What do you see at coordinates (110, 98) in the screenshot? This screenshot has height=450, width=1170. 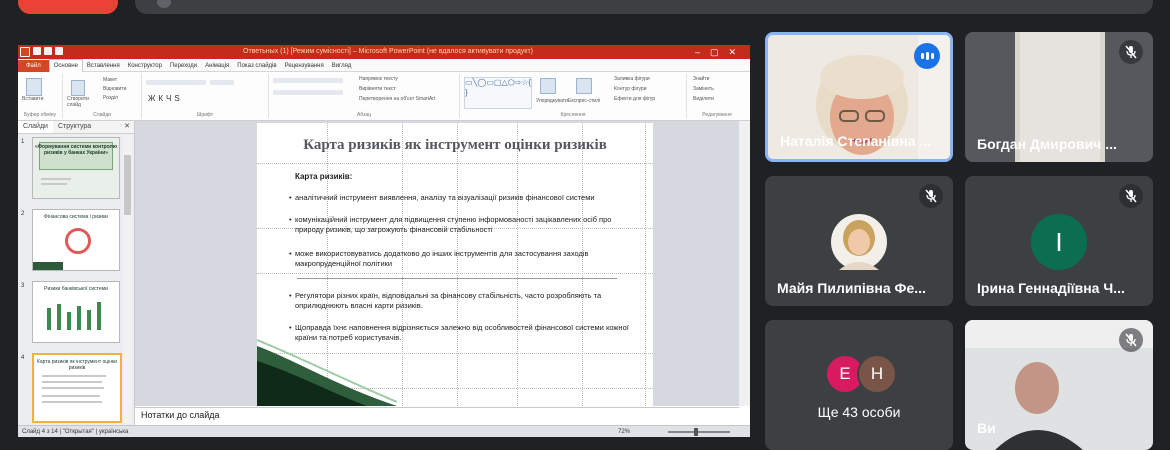 I see `section-button: Розділ` at bounding box center [110, 98].